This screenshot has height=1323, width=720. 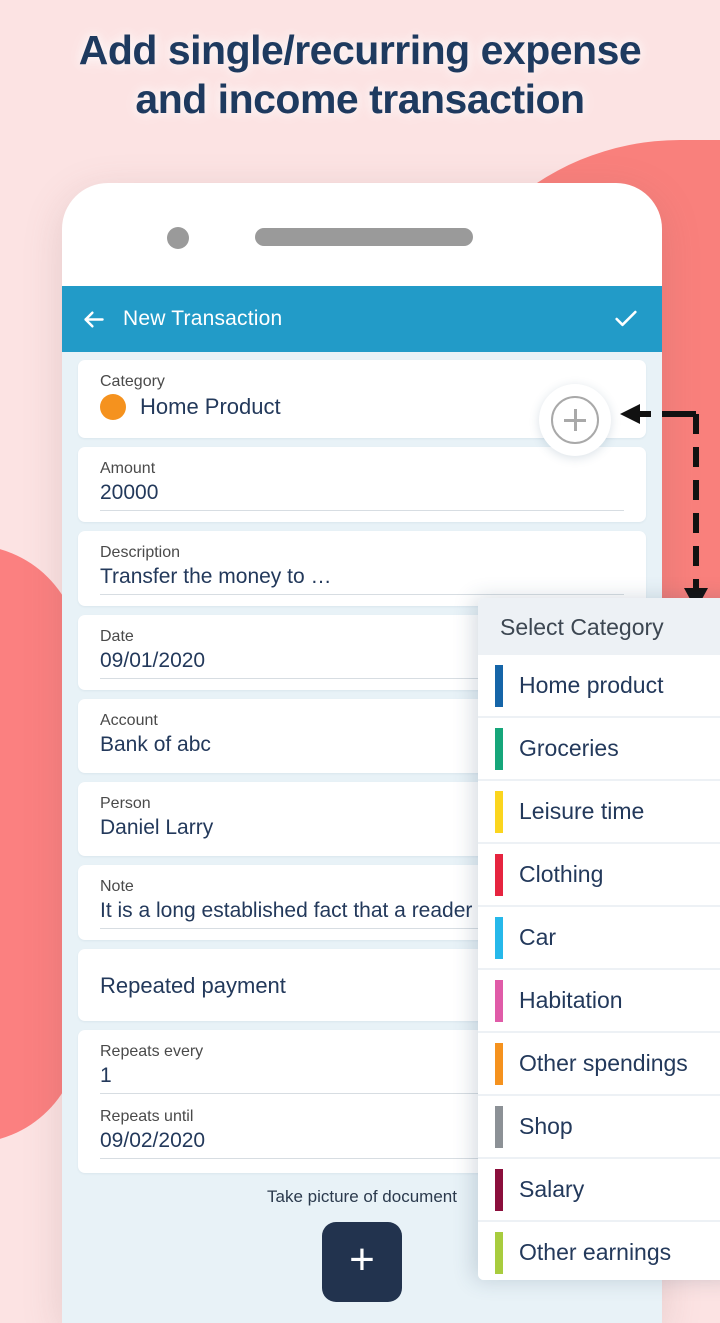 What do you see at coordinates (599, 626) in the screenshot?
I see `dropdown-title: Select Category` at bounding box center [599, 626].